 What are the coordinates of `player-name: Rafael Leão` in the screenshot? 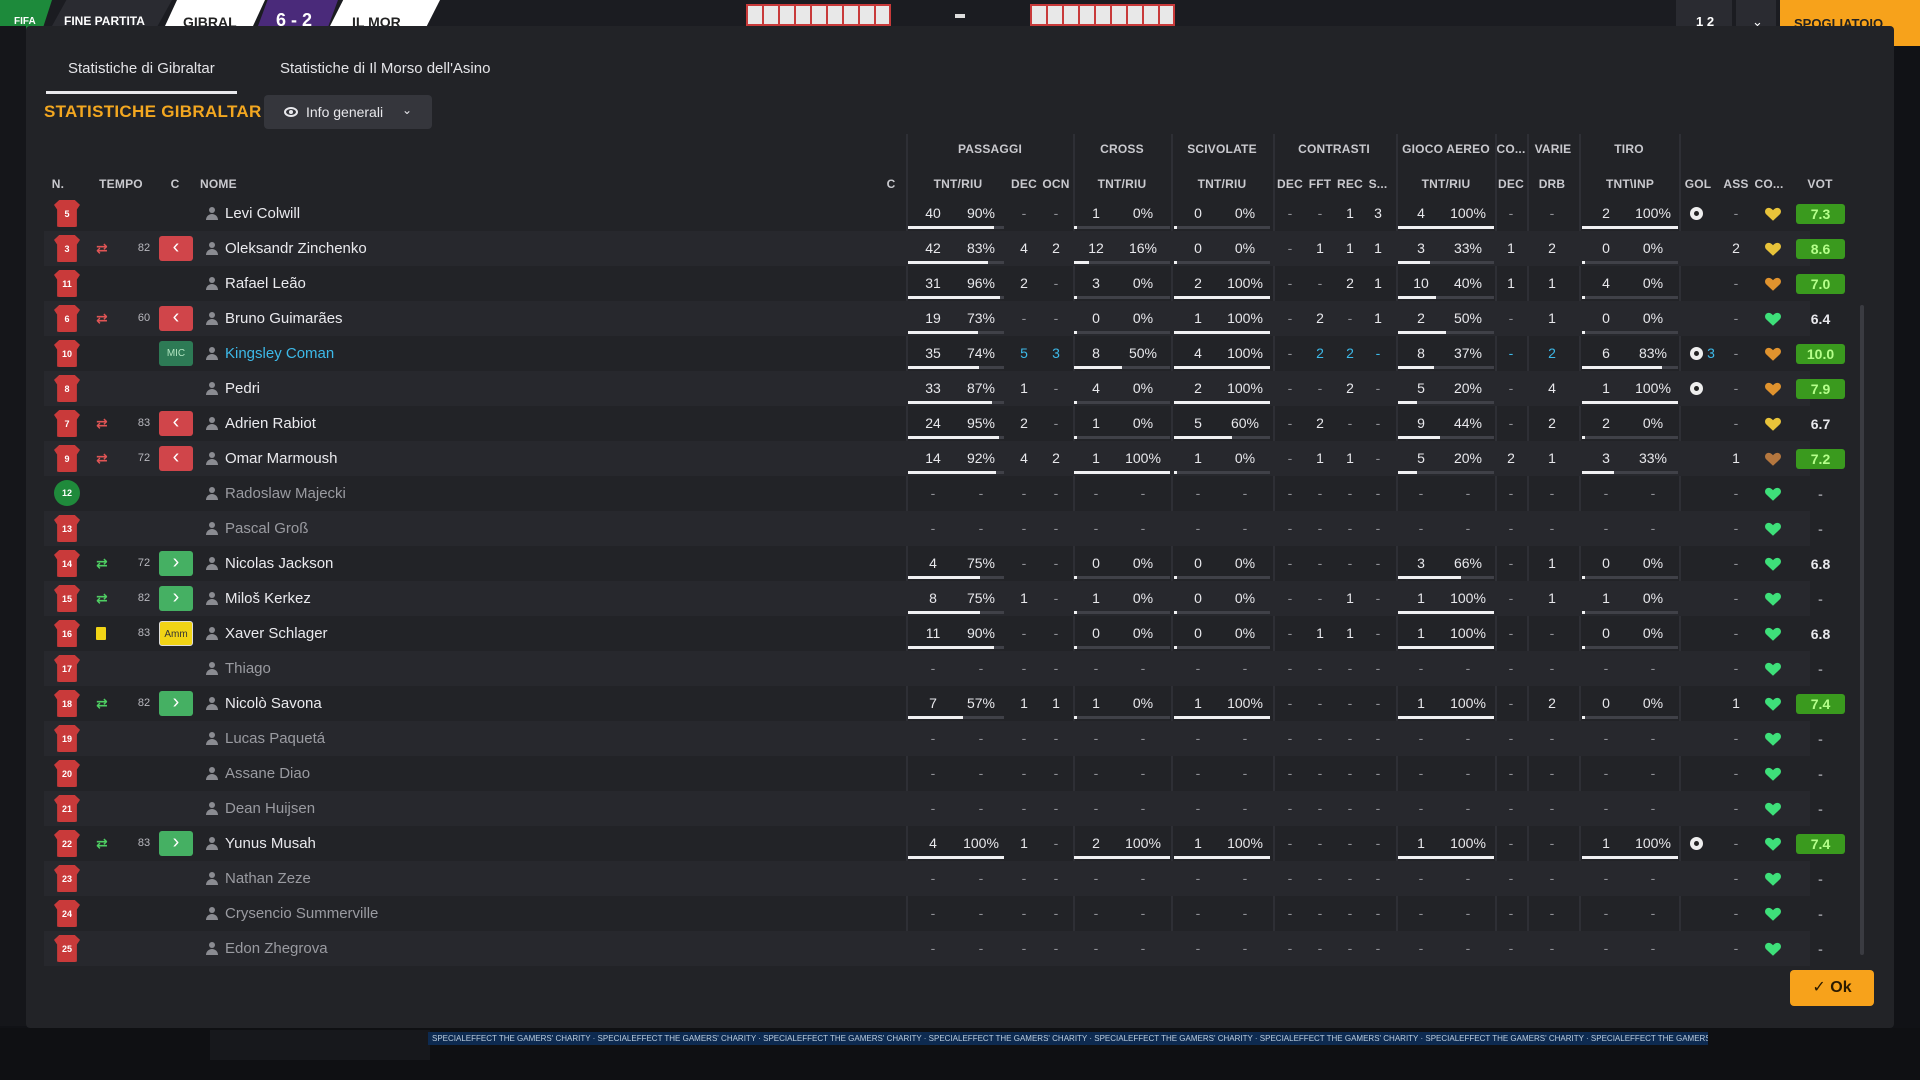 It's located at (265, 283).